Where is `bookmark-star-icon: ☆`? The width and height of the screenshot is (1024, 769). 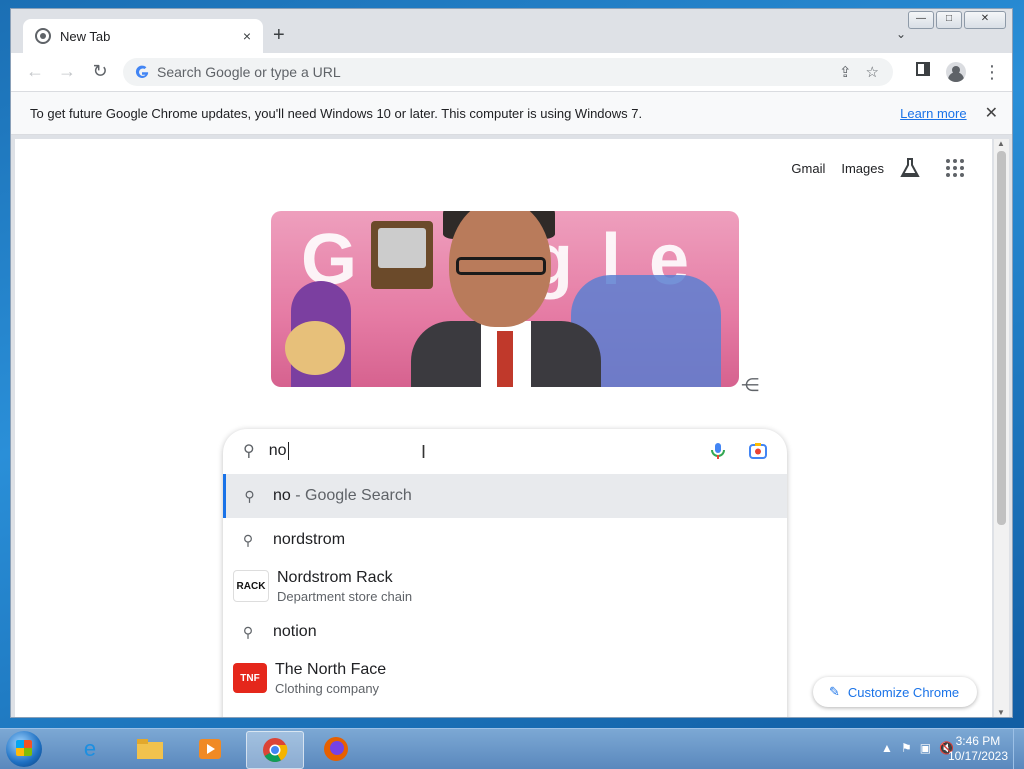 bookmark-star-icon: ☆ is located at coordinates (872, 72).